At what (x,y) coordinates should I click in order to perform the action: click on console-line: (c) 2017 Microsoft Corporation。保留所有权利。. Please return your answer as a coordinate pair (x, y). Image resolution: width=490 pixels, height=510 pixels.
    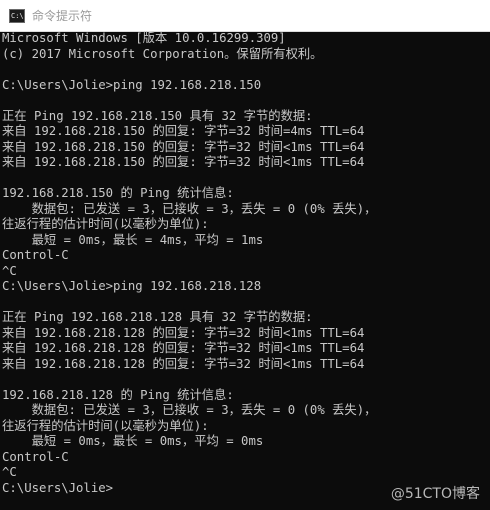
    Looking at the image, I should click on (162, 53).